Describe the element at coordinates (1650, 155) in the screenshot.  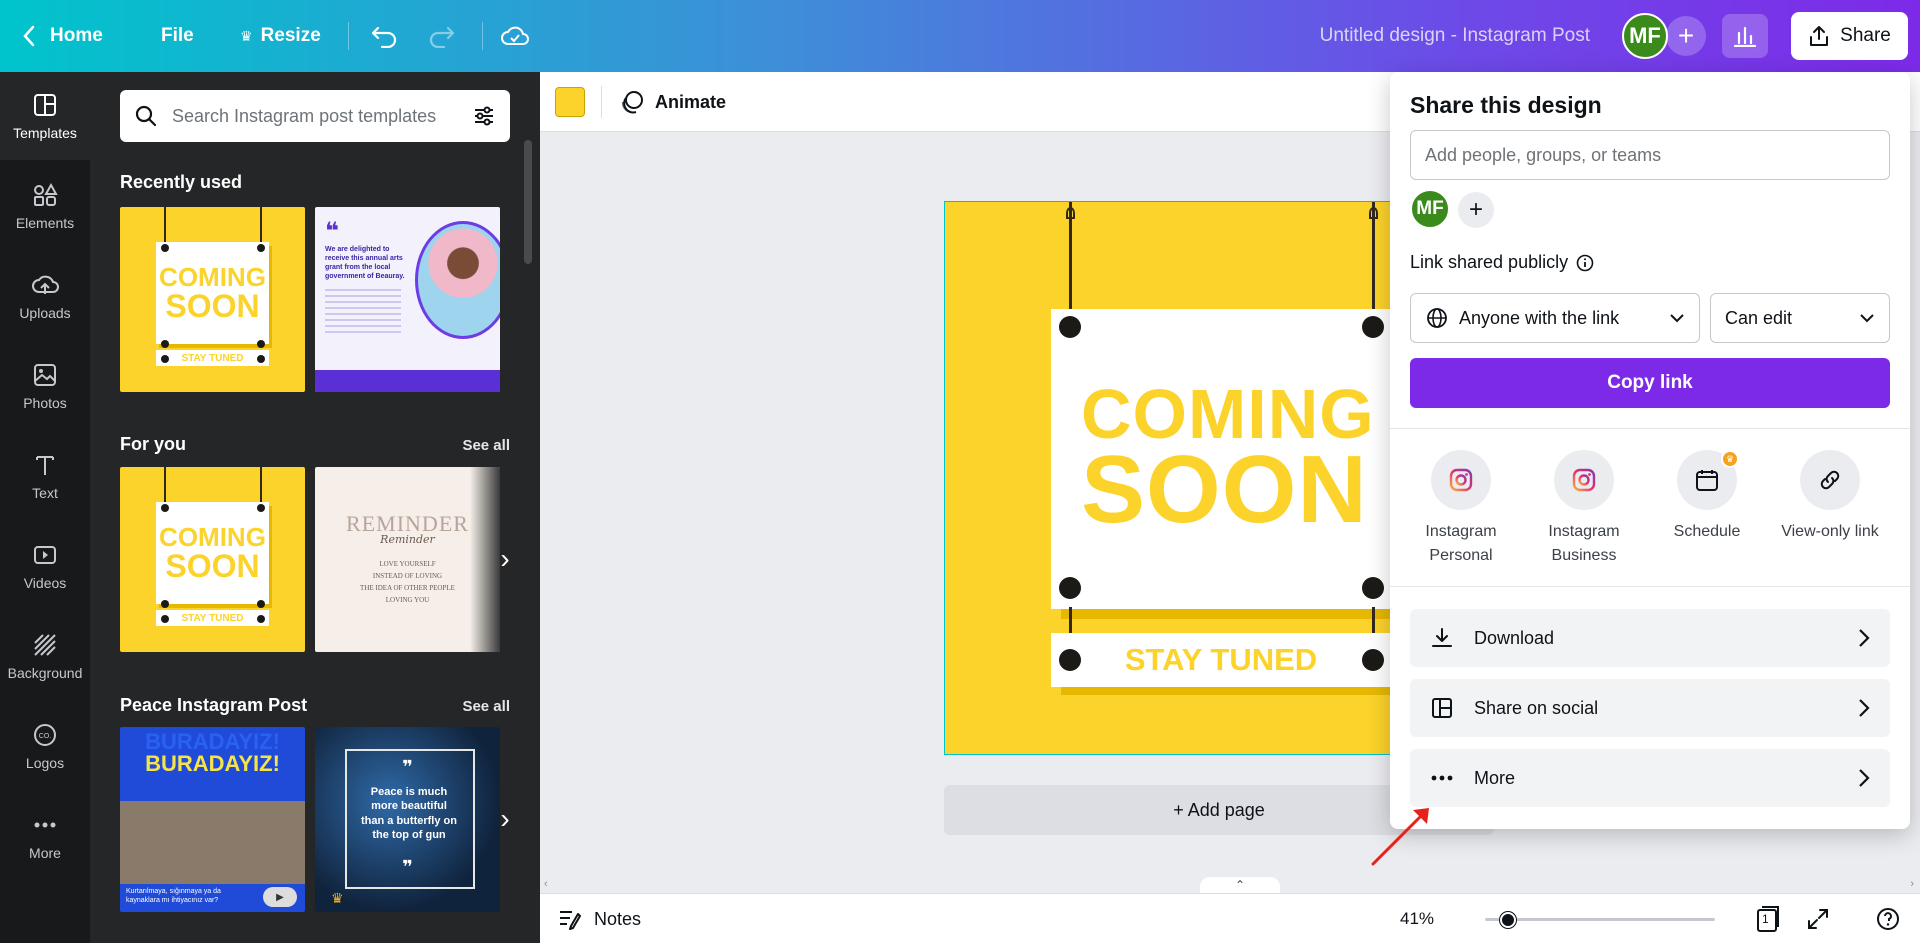
I see `add-people-input: Add people, groups, or teams` at that location.